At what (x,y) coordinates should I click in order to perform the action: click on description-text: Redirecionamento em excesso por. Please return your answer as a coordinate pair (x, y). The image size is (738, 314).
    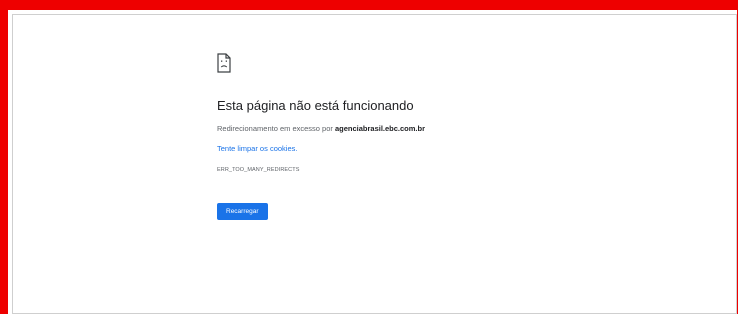
    Looking at the image, I should click on (276, 128).